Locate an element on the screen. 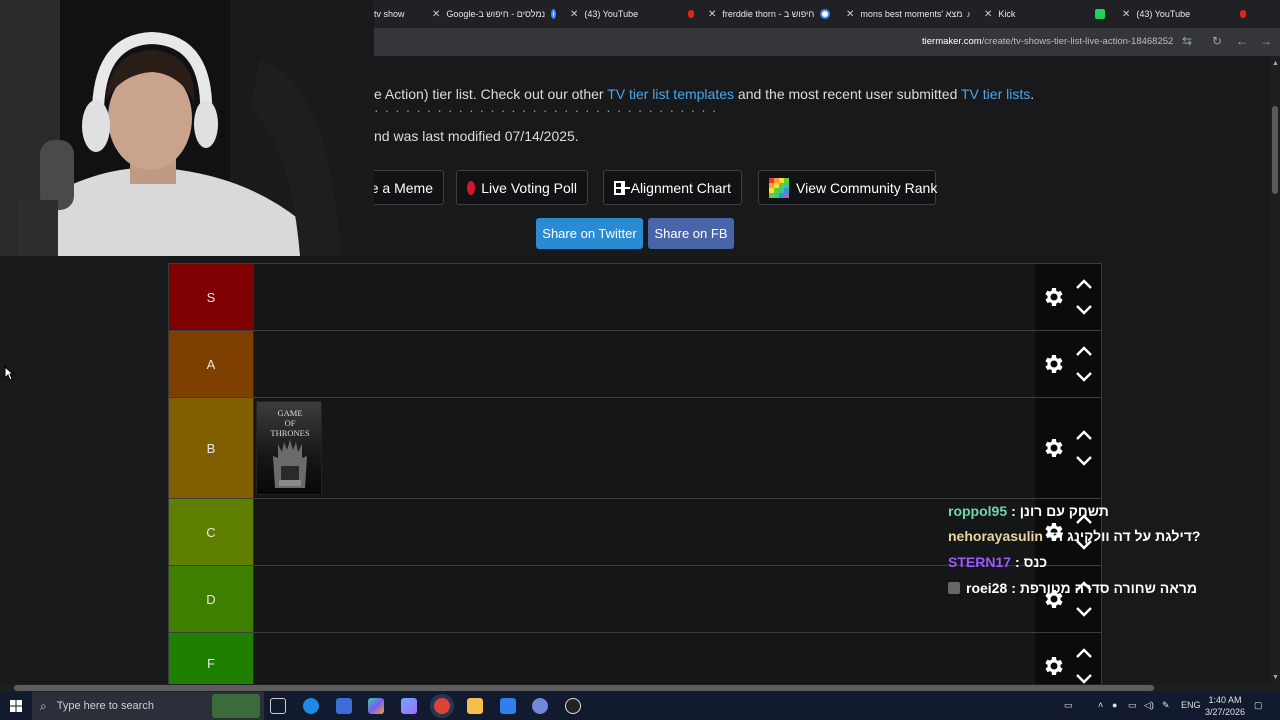 This screenshot has width=1280, height=720. tab-title: Google-נמלסים - חיפוש ב is located at coordinates (496, 14).